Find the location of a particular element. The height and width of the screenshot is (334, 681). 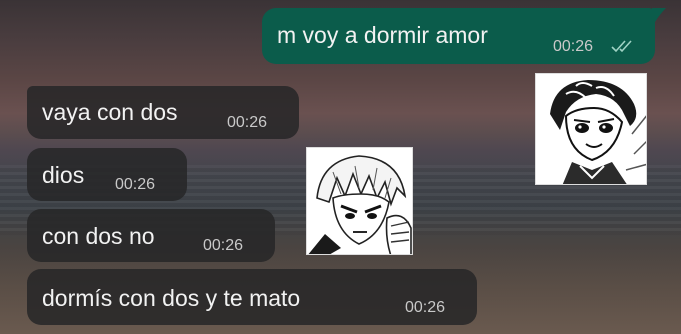

message-text: vaya con dos is located at coordinates (110, 112).